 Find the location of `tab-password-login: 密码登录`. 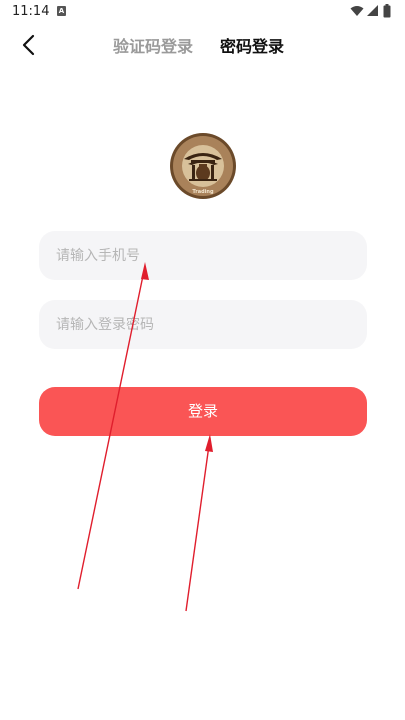

tab-password-login: 密码登录 is located at coordinates (252, 45).